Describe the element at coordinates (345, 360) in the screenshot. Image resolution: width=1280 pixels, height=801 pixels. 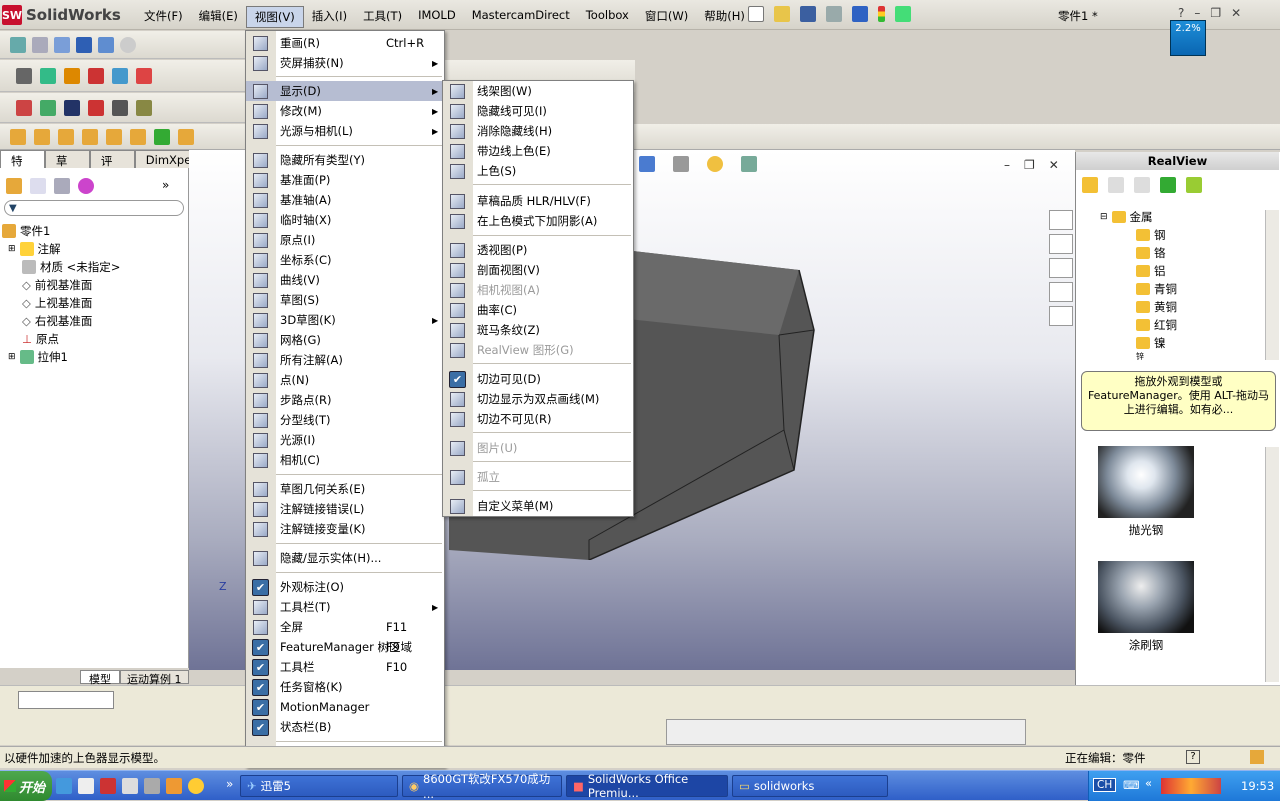
I see `view-menu-item: 所有注解(A)` at that location.